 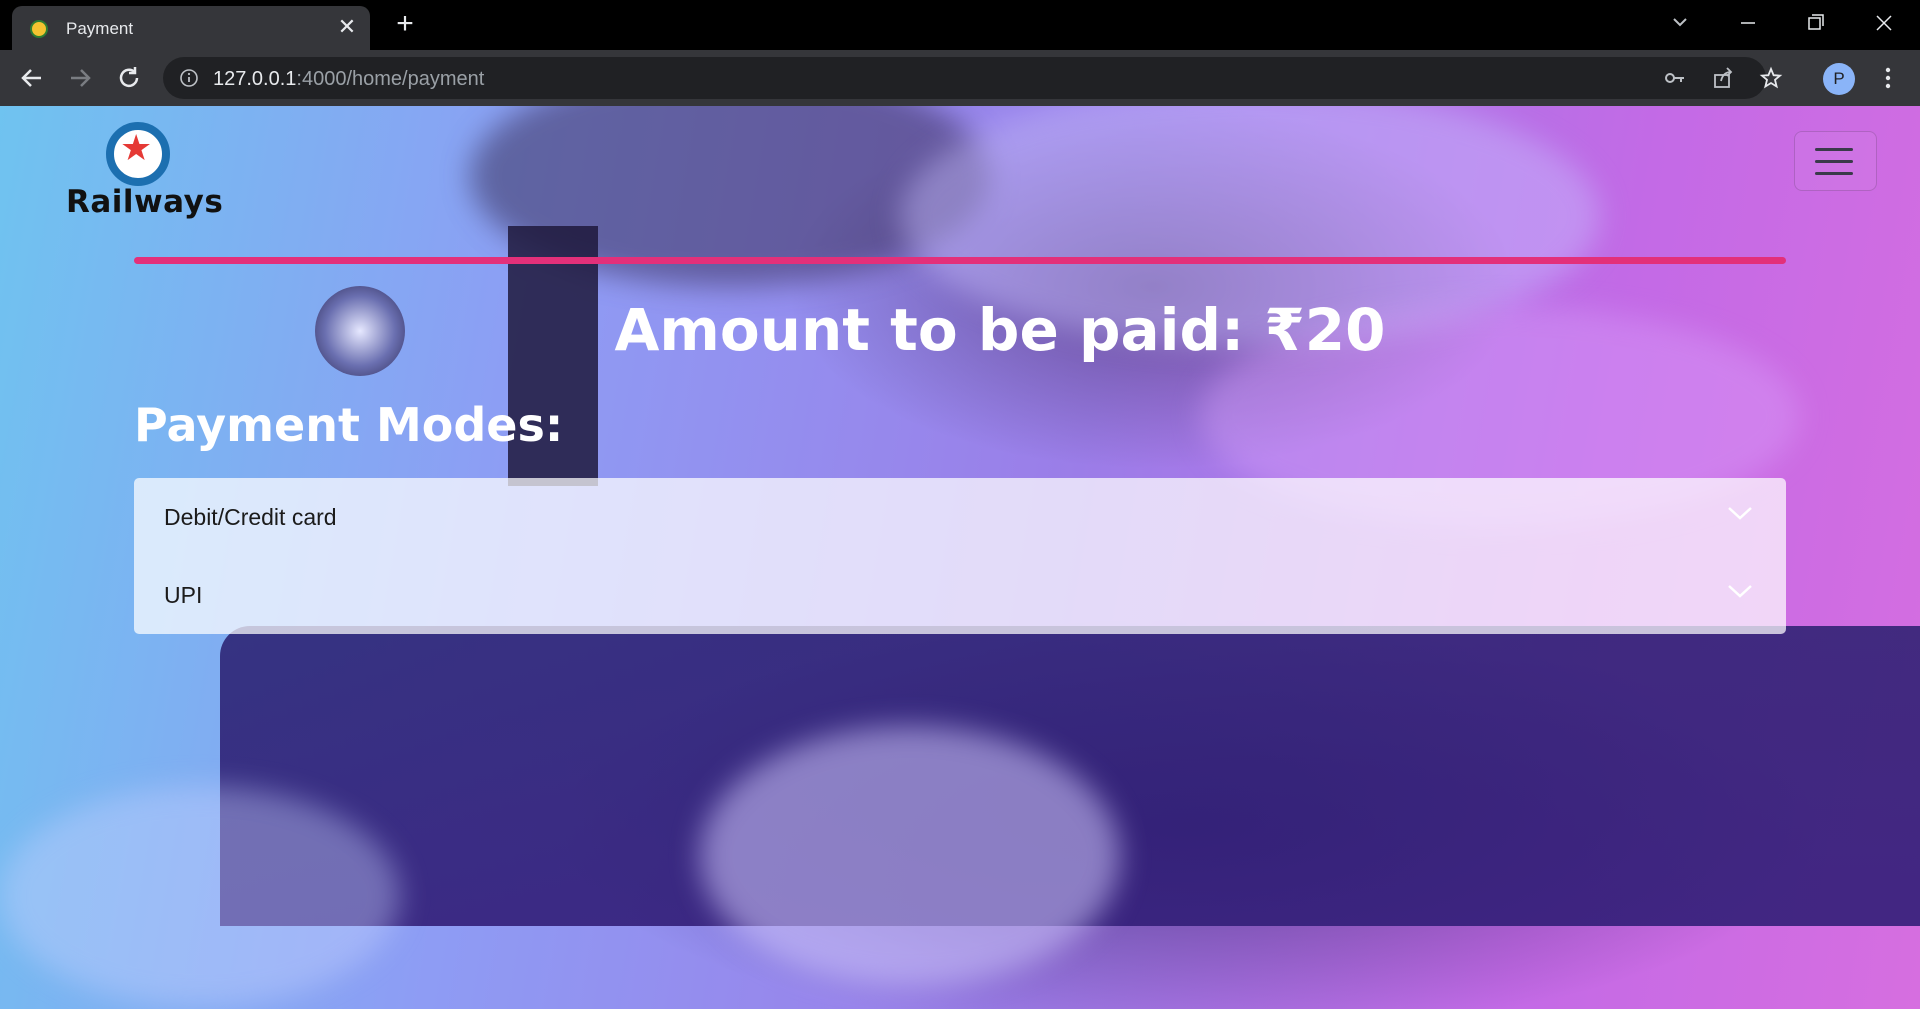 What do you see at coordinates (1680, 23) in the screenshot?
I see `tab-search-icon` at bounding box center [1680, 23].